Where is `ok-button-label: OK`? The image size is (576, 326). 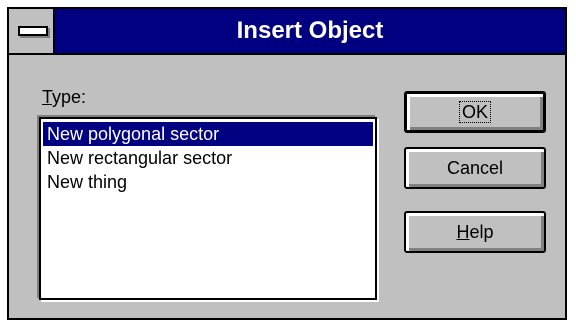 ok-button-label: OK is located at coordinates (474, 112).